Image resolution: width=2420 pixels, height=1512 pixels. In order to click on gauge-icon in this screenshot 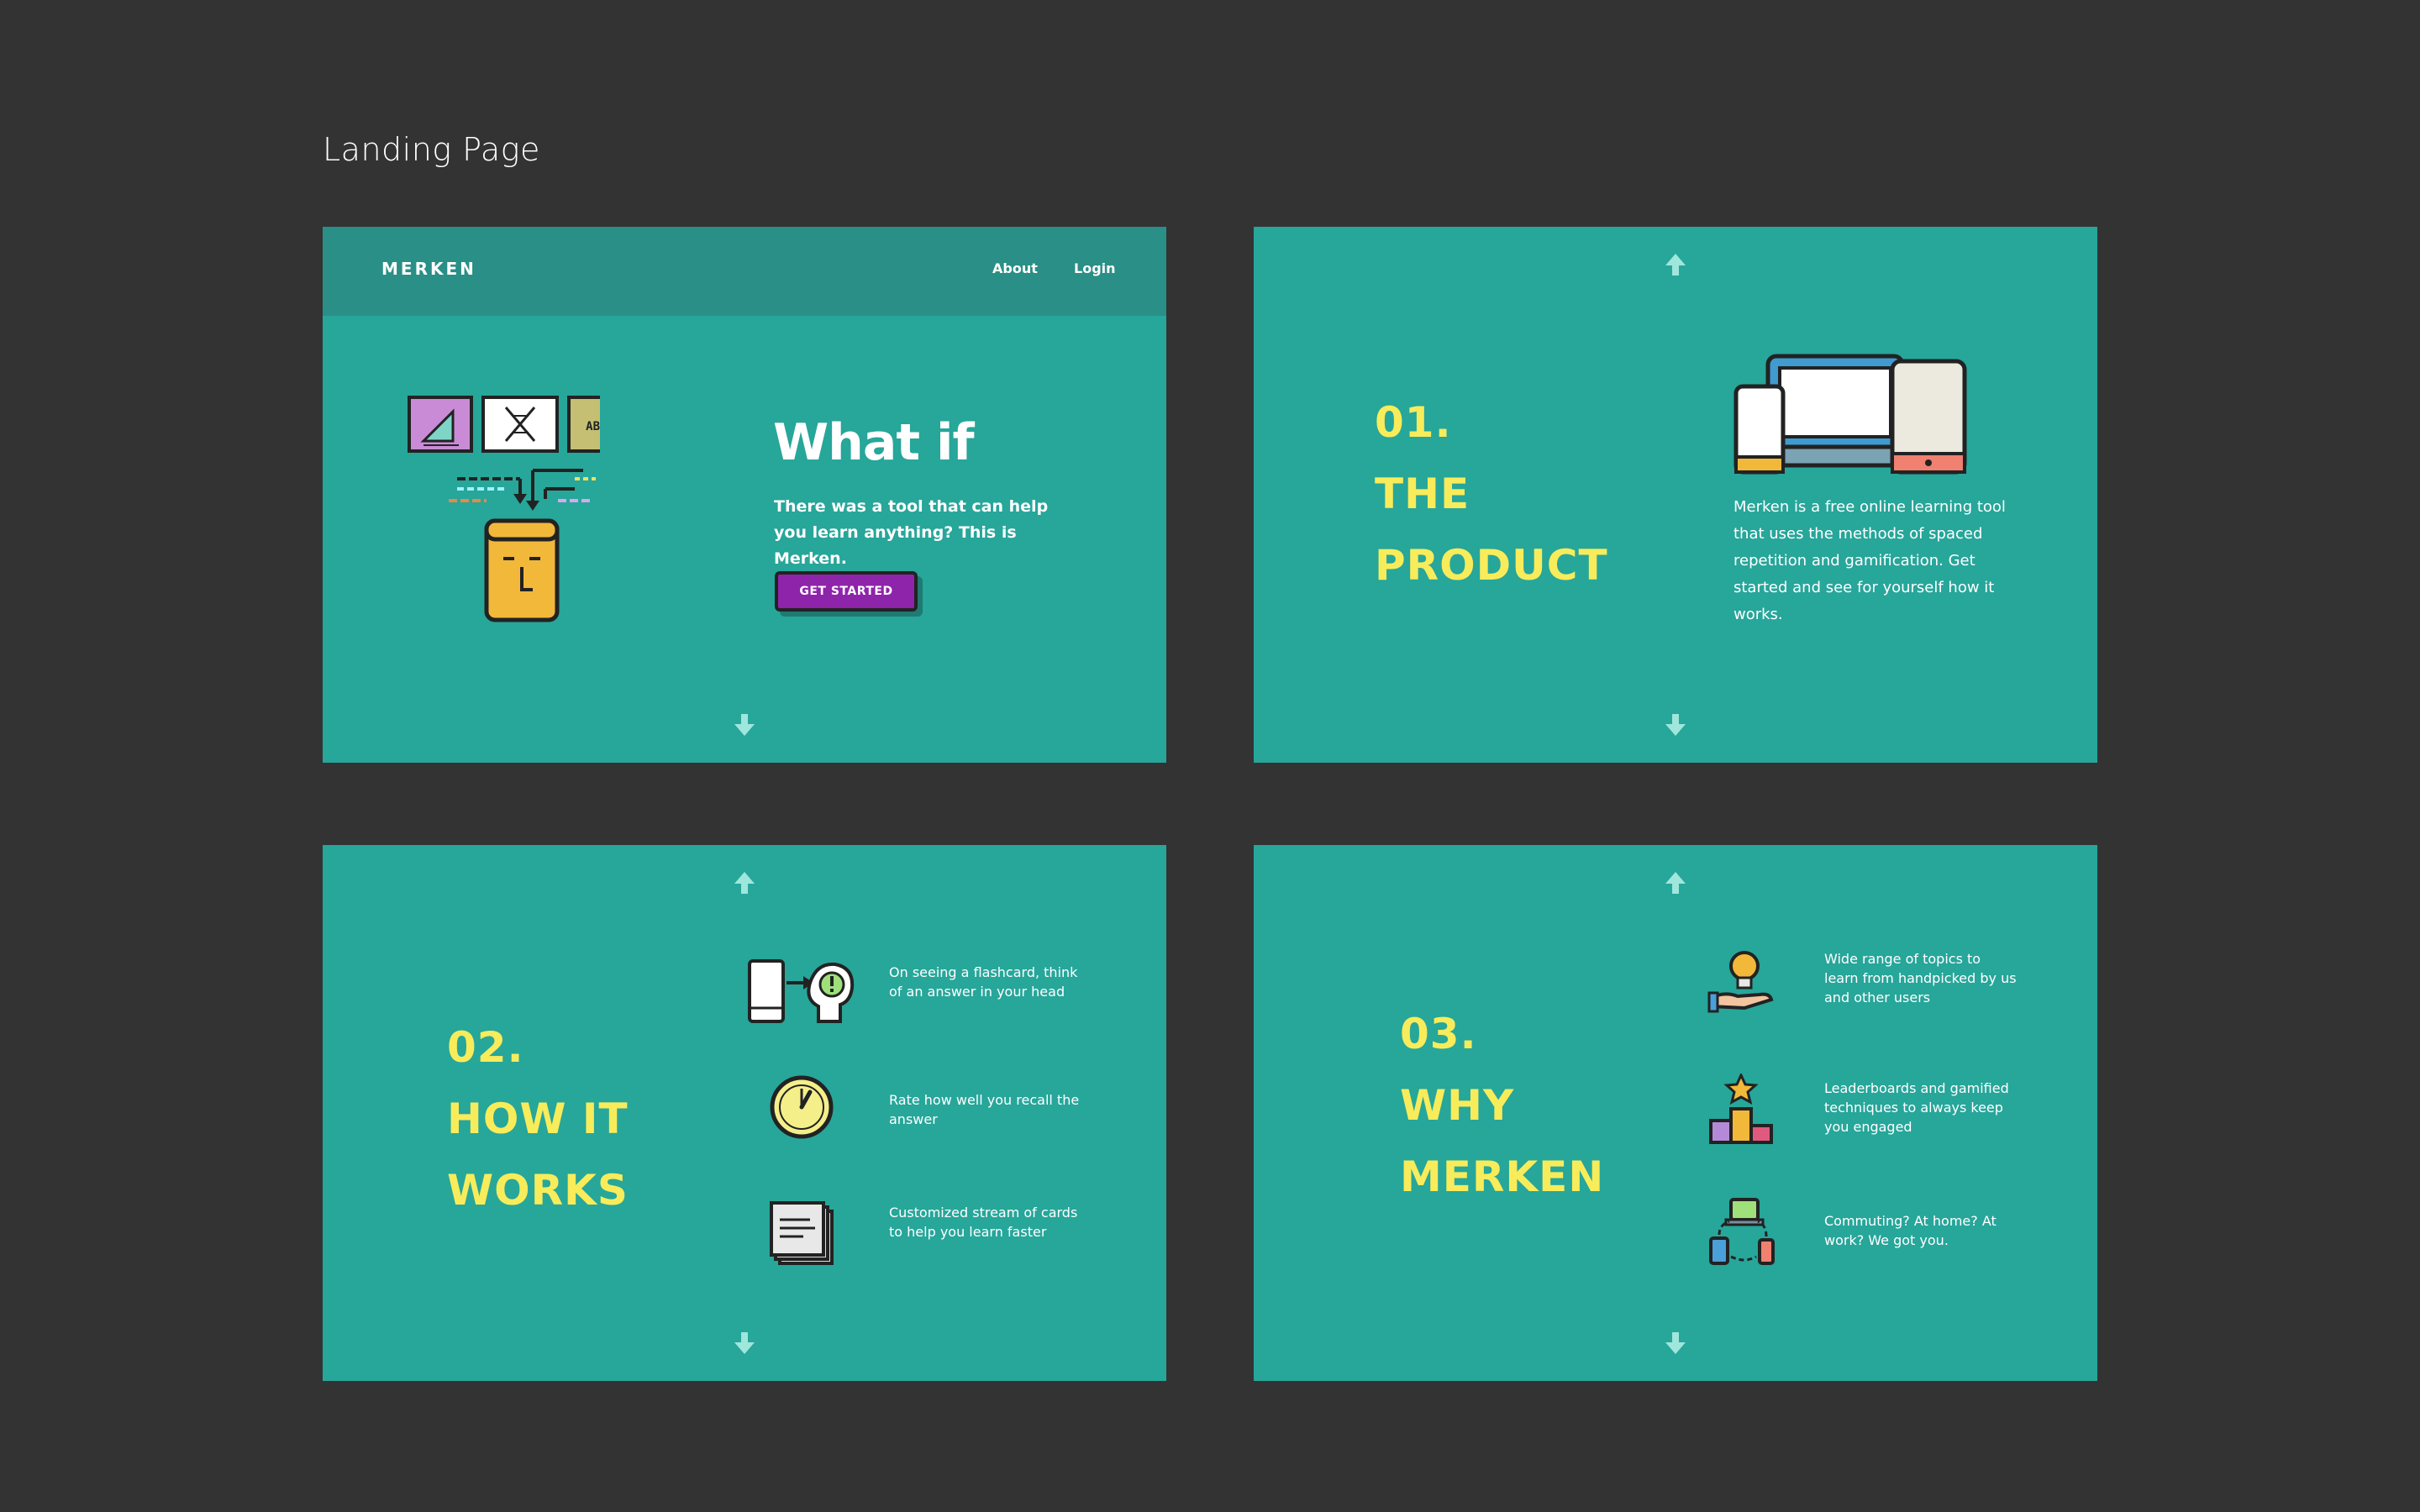, I will do `click(802, 1107)`.